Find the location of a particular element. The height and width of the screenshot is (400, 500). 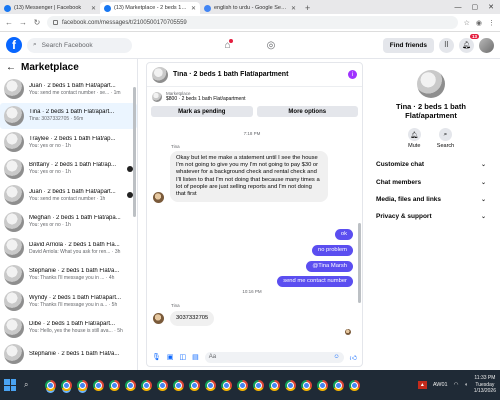

chat-avatar is located at coordinates (160, 74).